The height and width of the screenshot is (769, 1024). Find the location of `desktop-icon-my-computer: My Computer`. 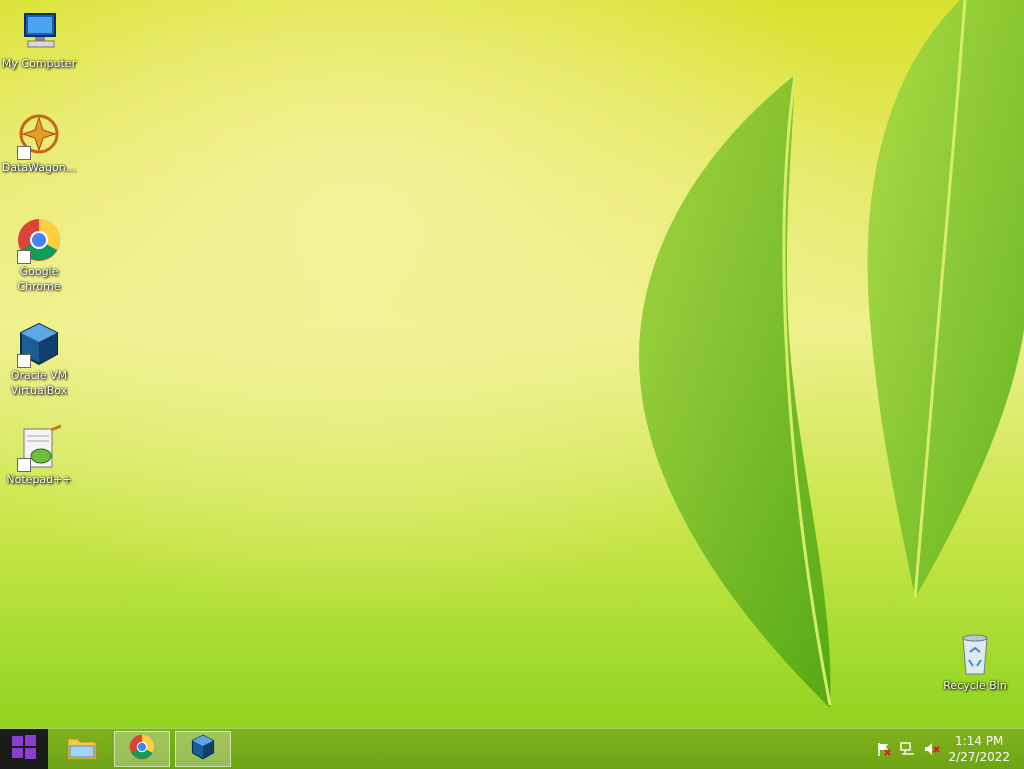

desktop-icon-my-computer: My Computer is located at coordinates (39, 39).